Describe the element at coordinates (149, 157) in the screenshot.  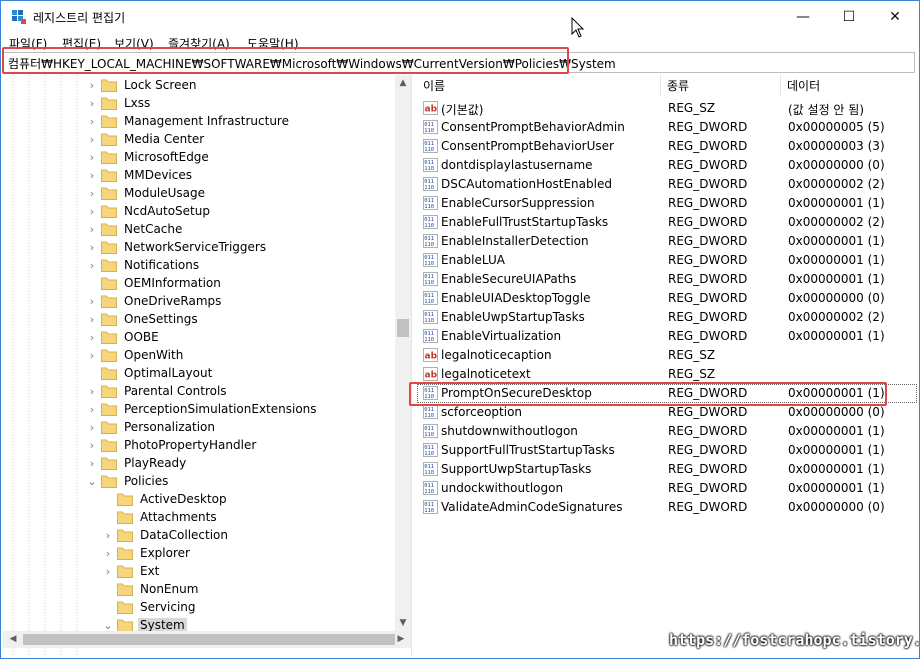
I see `tree-item: › MicrosoftEdge` at that location.